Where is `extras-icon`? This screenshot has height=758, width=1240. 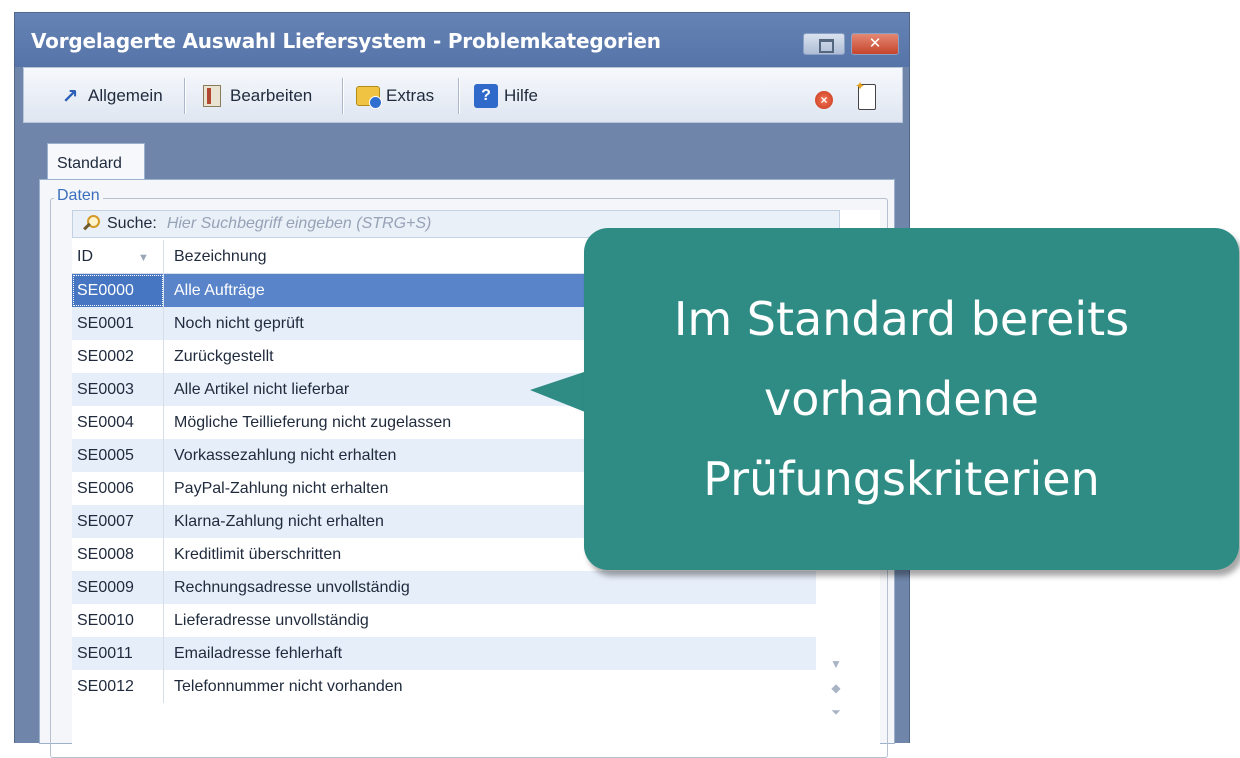 extras-icon is located at coordinates (369, 96).